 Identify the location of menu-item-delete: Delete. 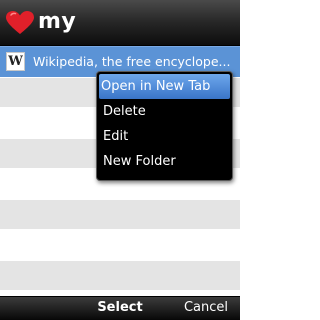
(164, 111).